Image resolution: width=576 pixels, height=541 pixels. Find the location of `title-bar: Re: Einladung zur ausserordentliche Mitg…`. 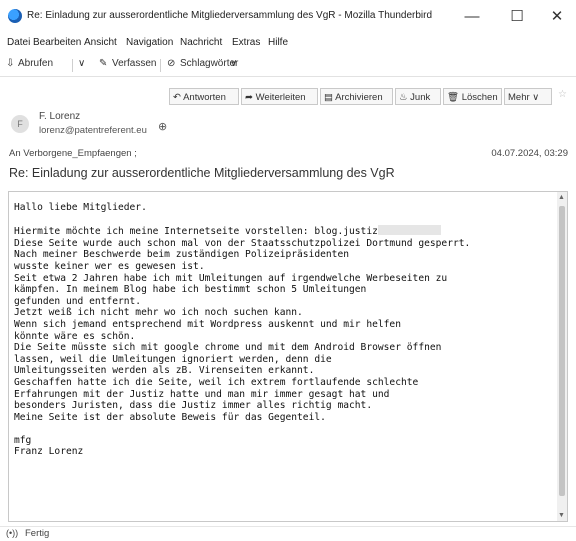

title-bar: Re: Einladung zur ausserordentliche Mitg… is located at coordinates (288, 17).